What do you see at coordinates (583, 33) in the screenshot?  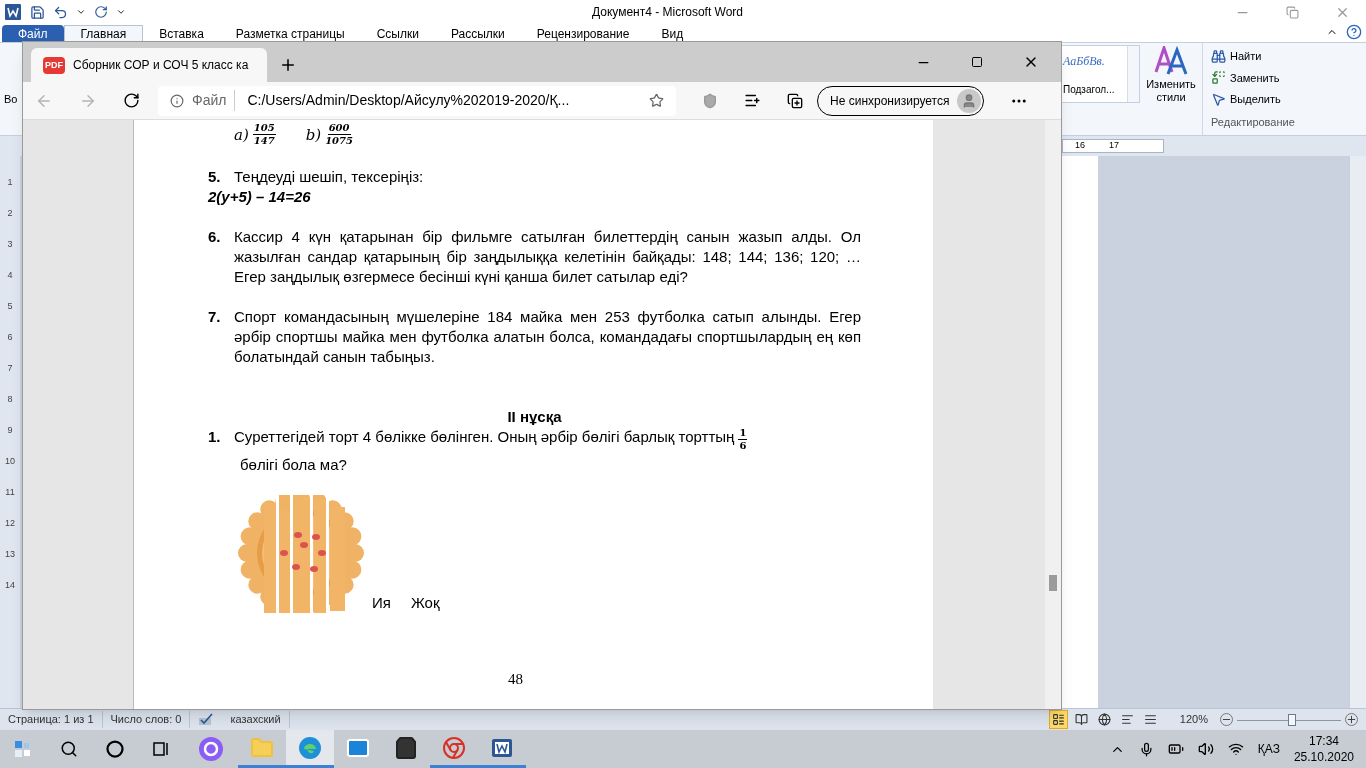 I see `ribbon-tab: Рецензирование` at bounding box center [583, 33].